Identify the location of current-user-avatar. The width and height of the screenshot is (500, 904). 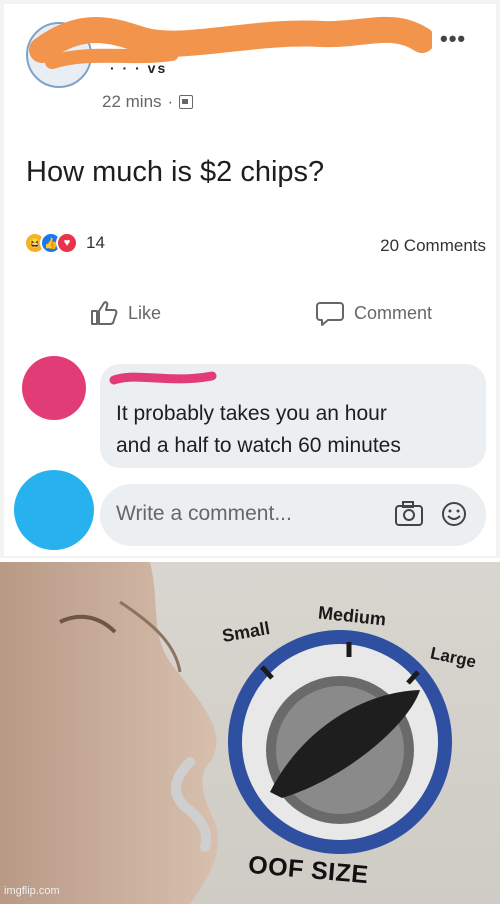
(54, 510).